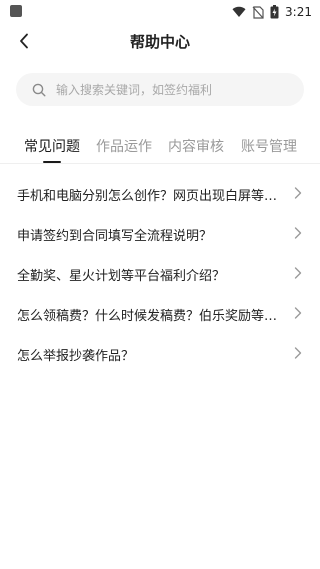 The width and height of the screenshot is (320, 569). Describe the element at coordinates (151, 316) in the screenshot. I see `faq-question: 怎么领稿费？什么时候发稿费？伯乐奖励等什么时候发放？` at that location.